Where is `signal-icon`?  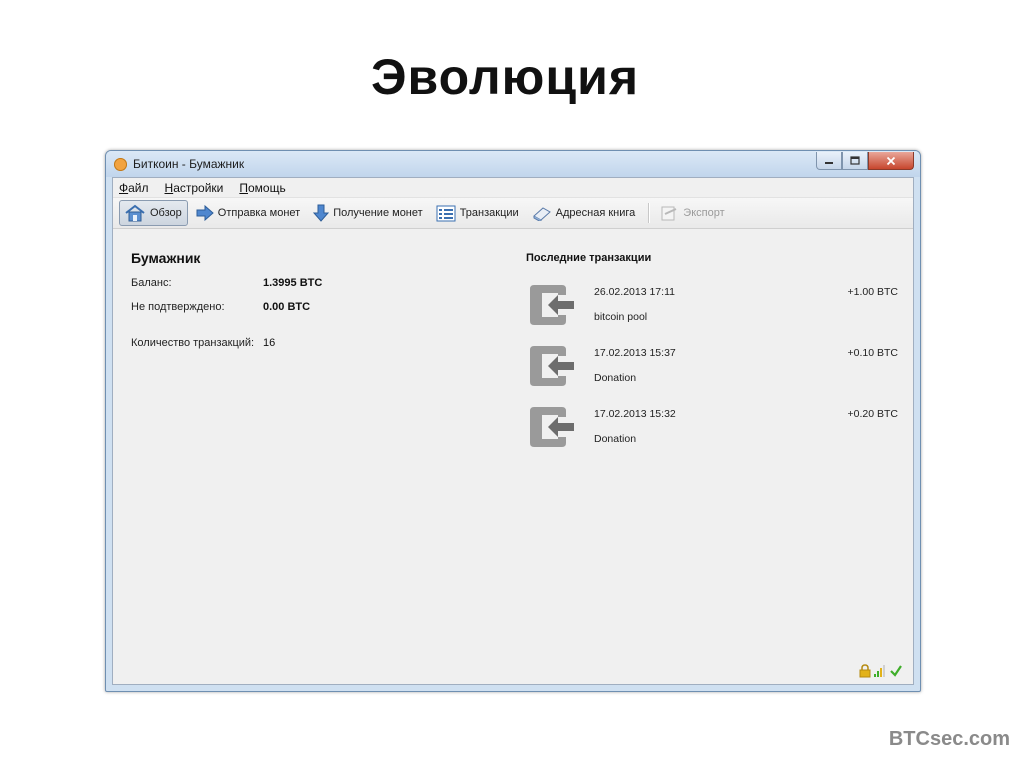
signal-icon is located at coordinates (880, 671).